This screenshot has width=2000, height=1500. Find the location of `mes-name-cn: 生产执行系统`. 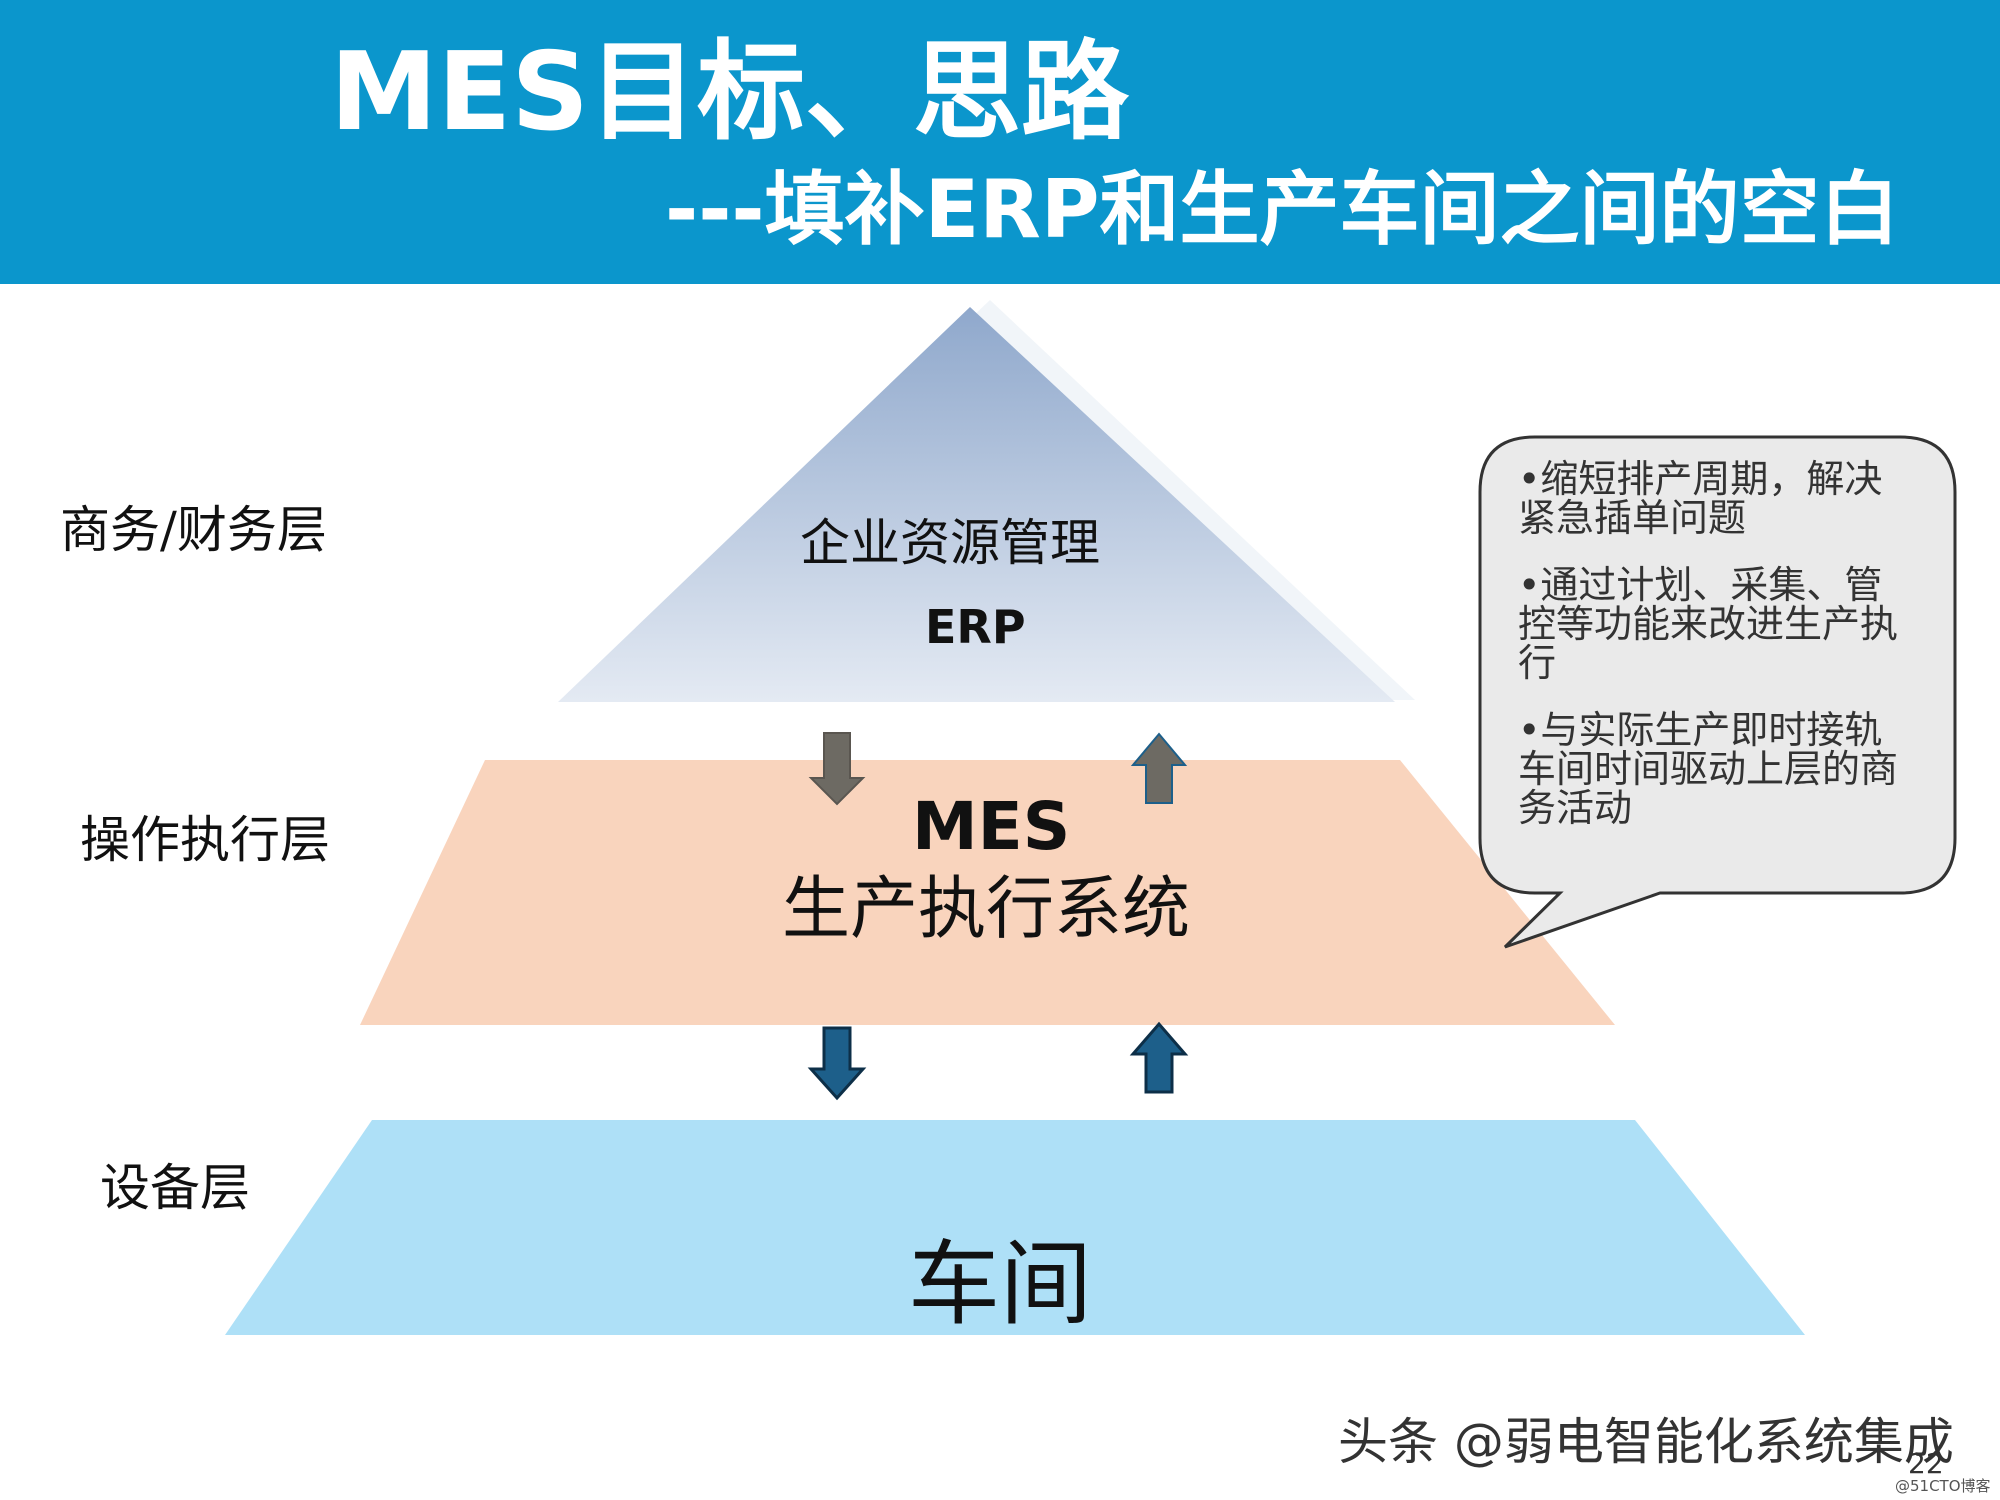

mes-name-cn: 生产执行系统 is located at coordinates (986, 909).